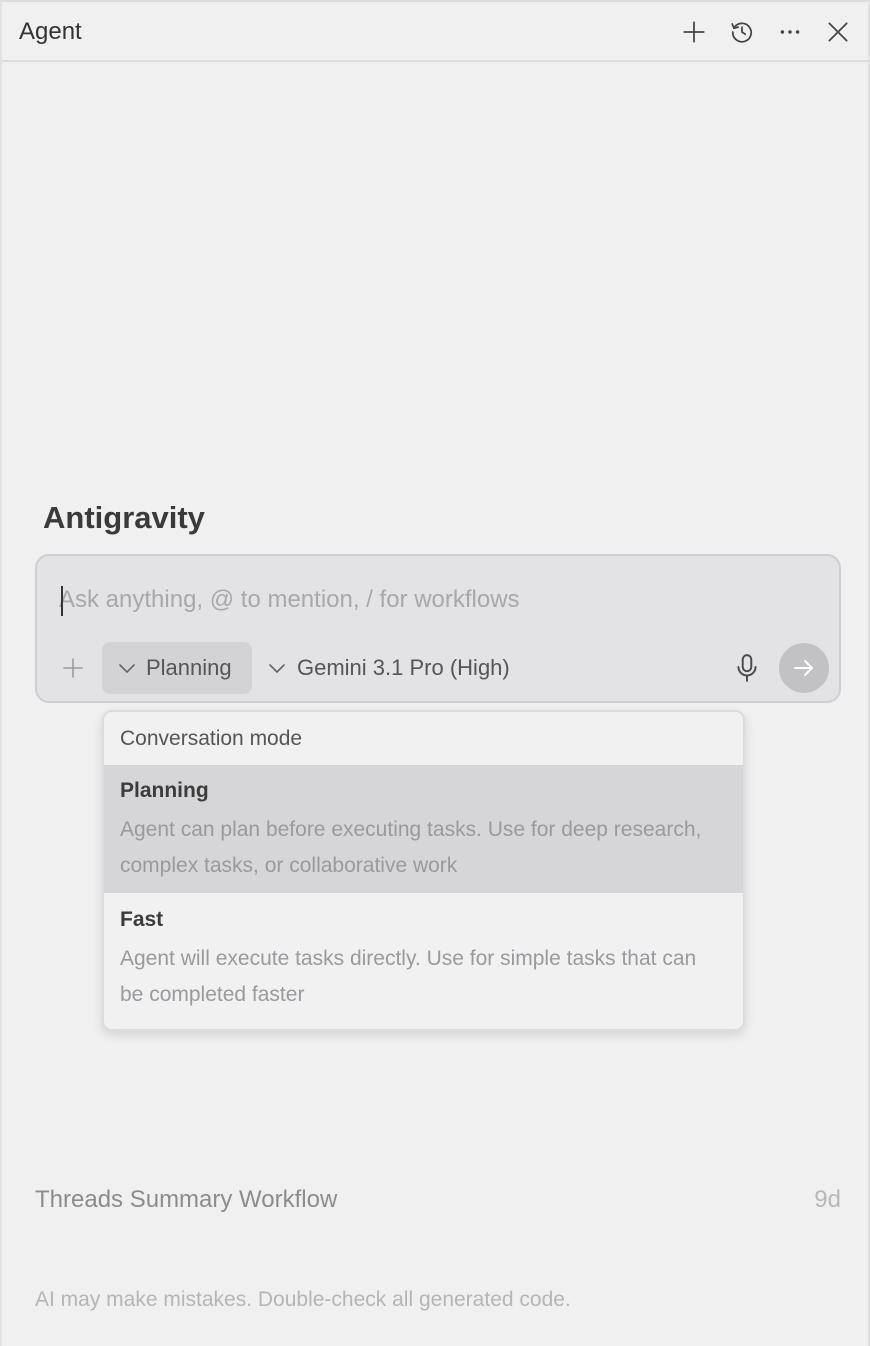 The image size is (870, 1346). I want to click on mode-option-title: Planning, so click(164, 790).